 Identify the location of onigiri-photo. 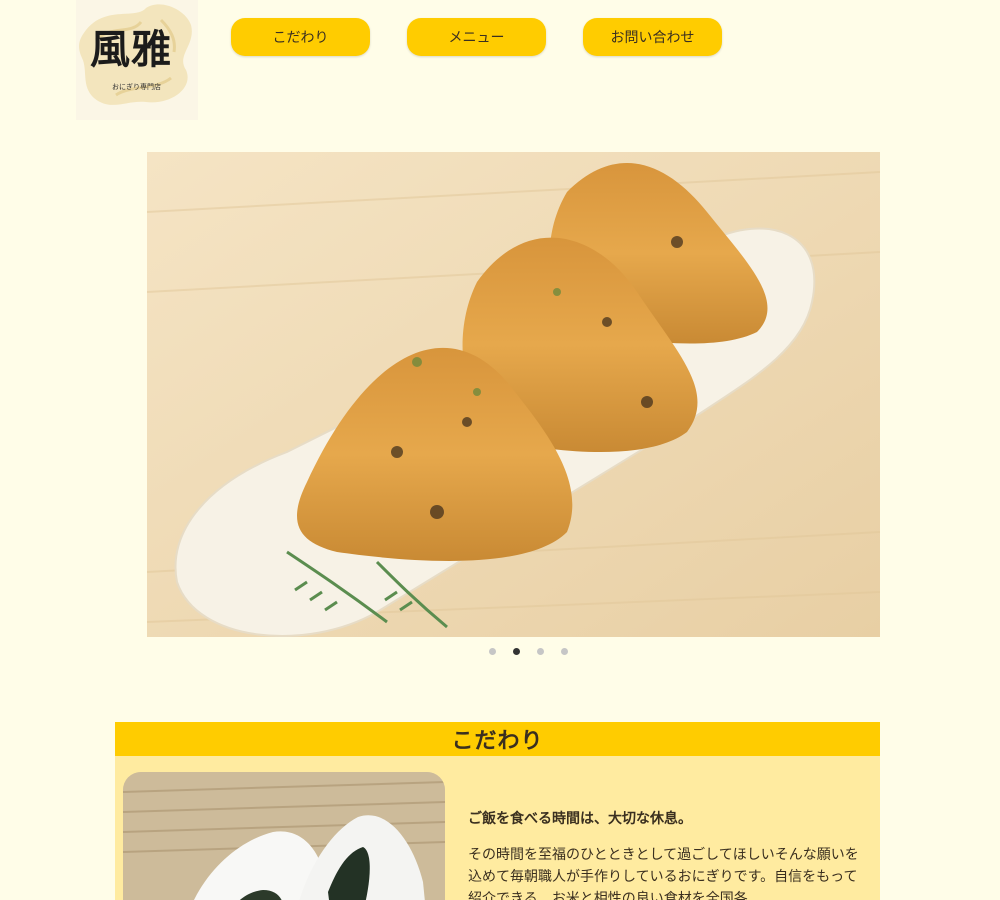
(284, 836).